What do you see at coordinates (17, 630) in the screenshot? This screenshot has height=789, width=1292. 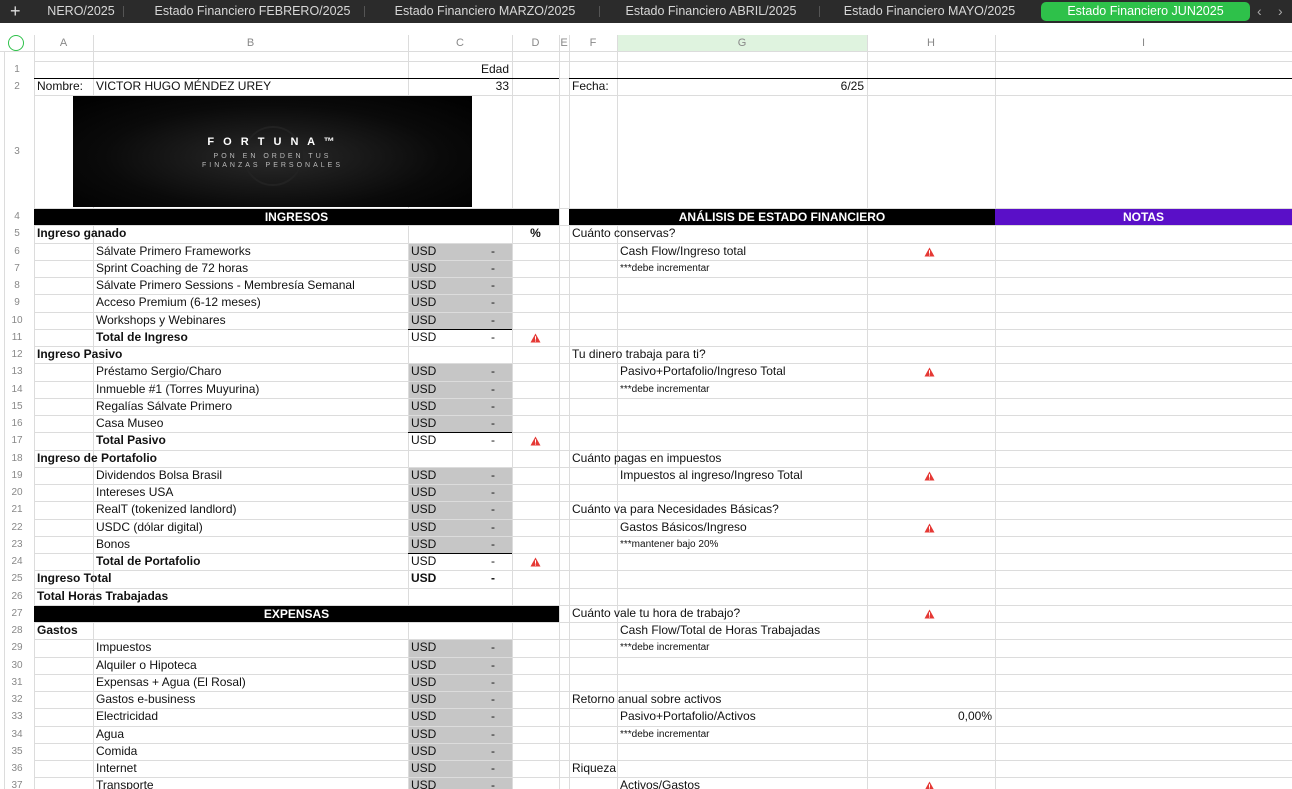 I see `row-header: 28` at bounding box center [17, 630].